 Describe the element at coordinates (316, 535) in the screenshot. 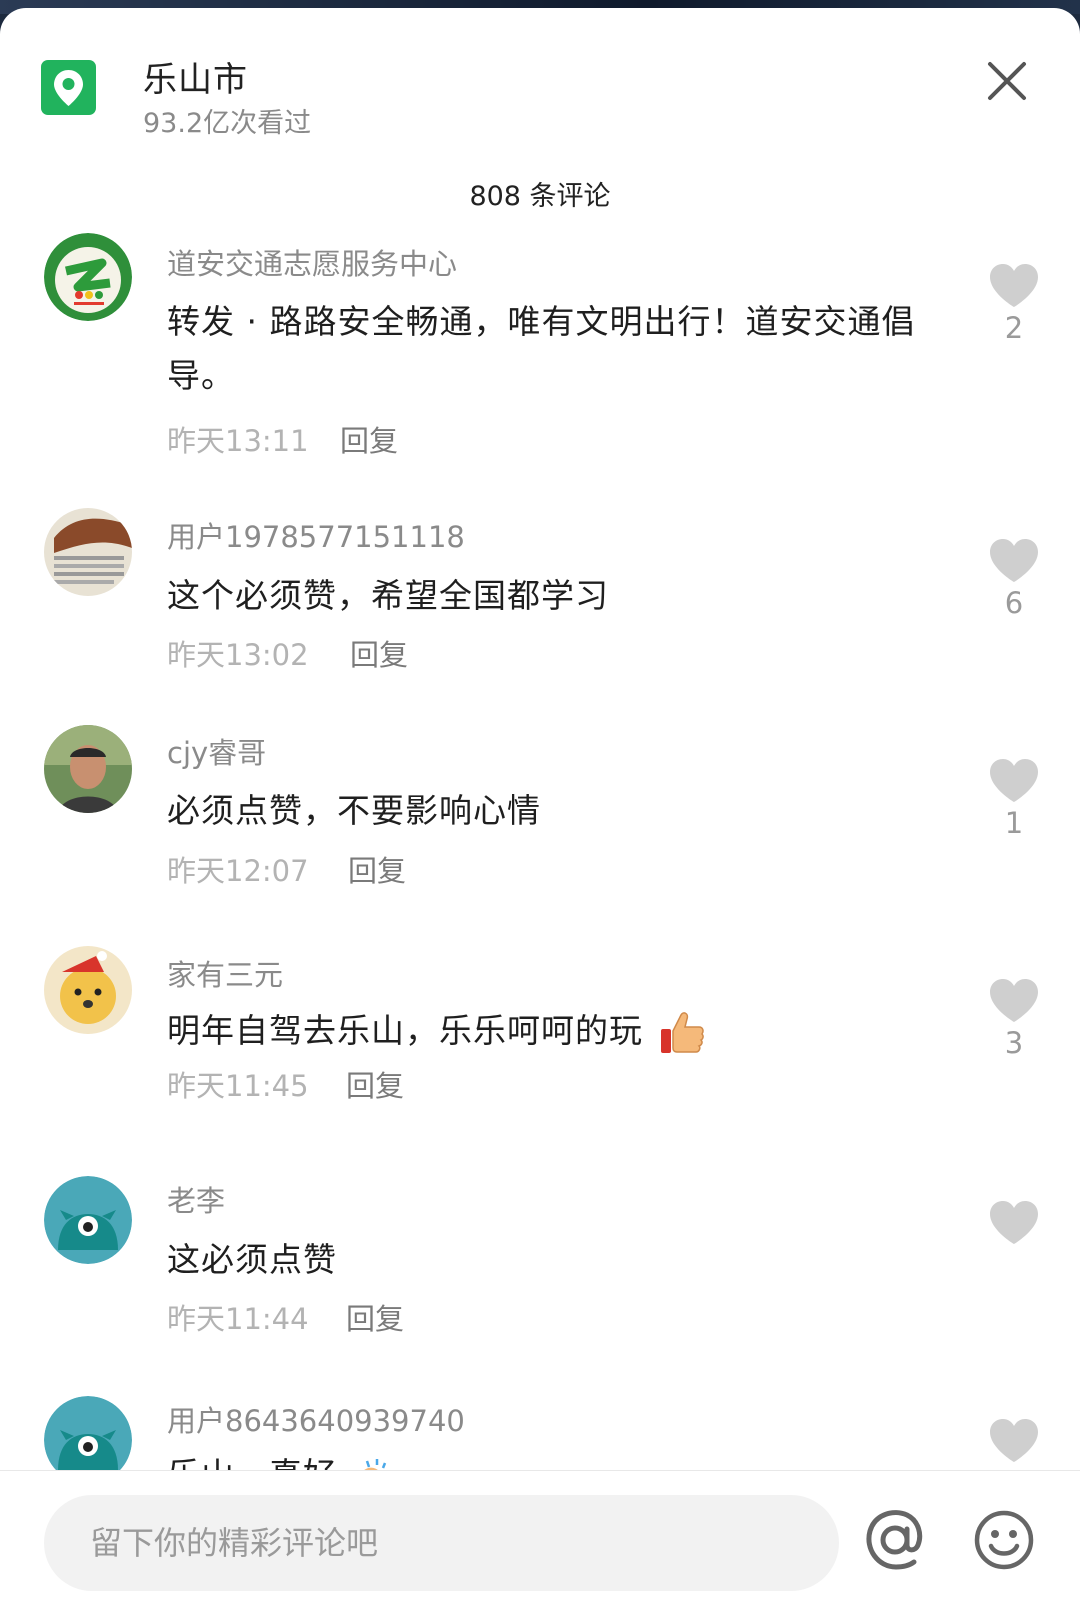

I see `comment-username: 用户1978577151118` at that location.